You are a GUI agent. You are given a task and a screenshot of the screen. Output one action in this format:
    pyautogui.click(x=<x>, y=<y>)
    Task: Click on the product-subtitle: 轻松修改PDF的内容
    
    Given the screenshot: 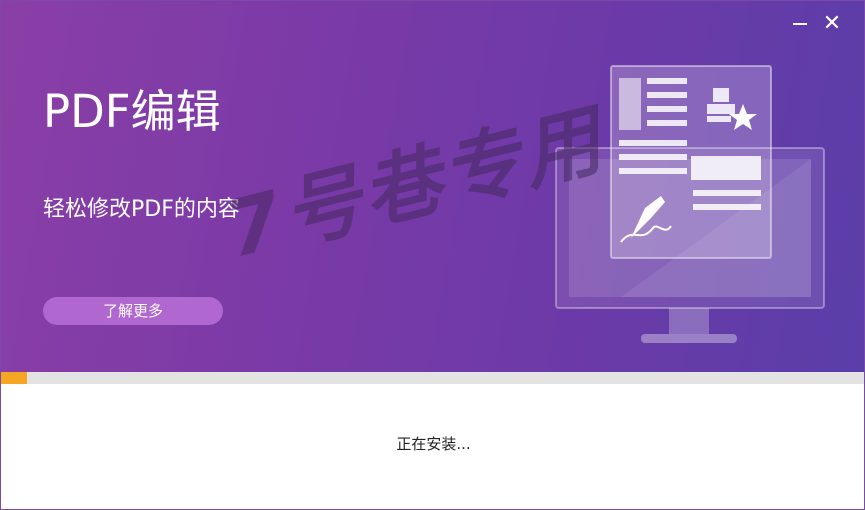 What is the action you would take?
    pyautogui.click(x=141, y=209)
    